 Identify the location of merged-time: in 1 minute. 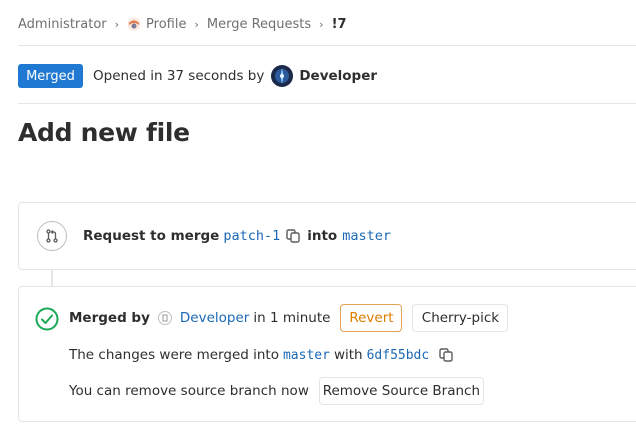
(292, 318).